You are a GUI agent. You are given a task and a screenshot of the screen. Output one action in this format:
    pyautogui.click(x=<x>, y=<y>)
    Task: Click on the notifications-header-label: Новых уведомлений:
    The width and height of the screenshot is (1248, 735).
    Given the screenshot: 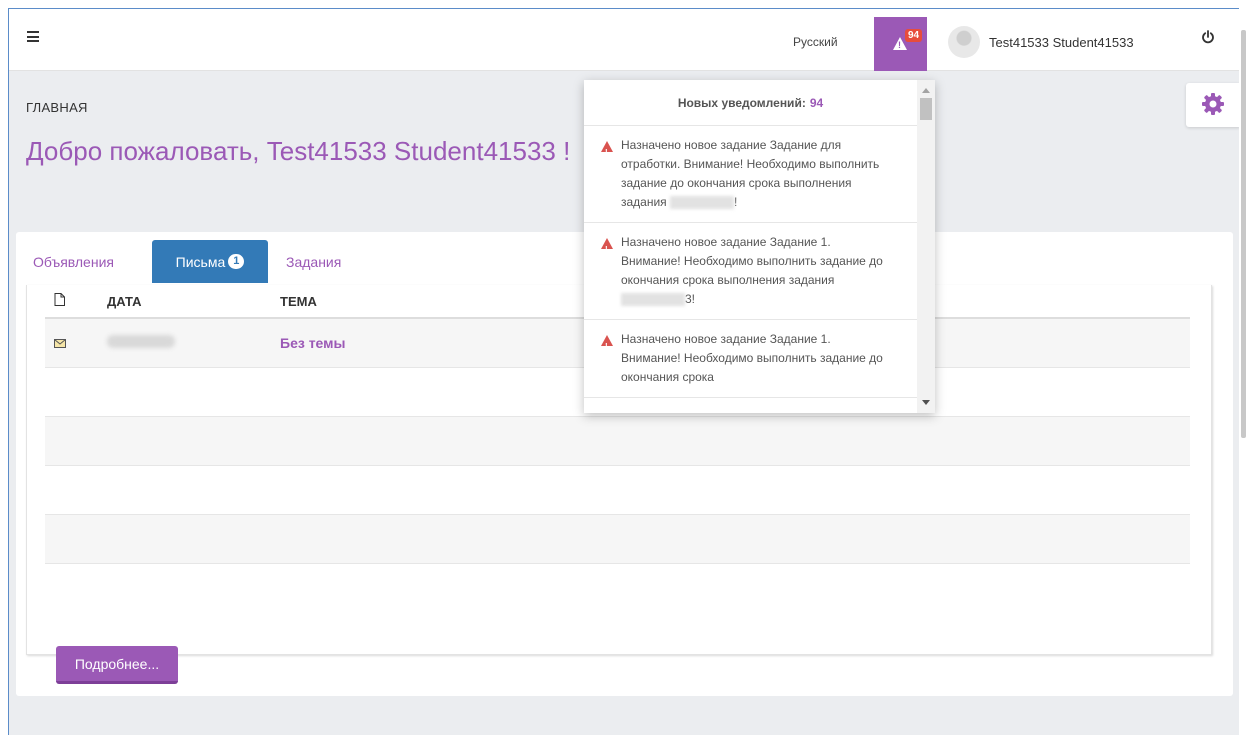 What is the action you would take?
    pyautogui.click(x=741, y=102)
    